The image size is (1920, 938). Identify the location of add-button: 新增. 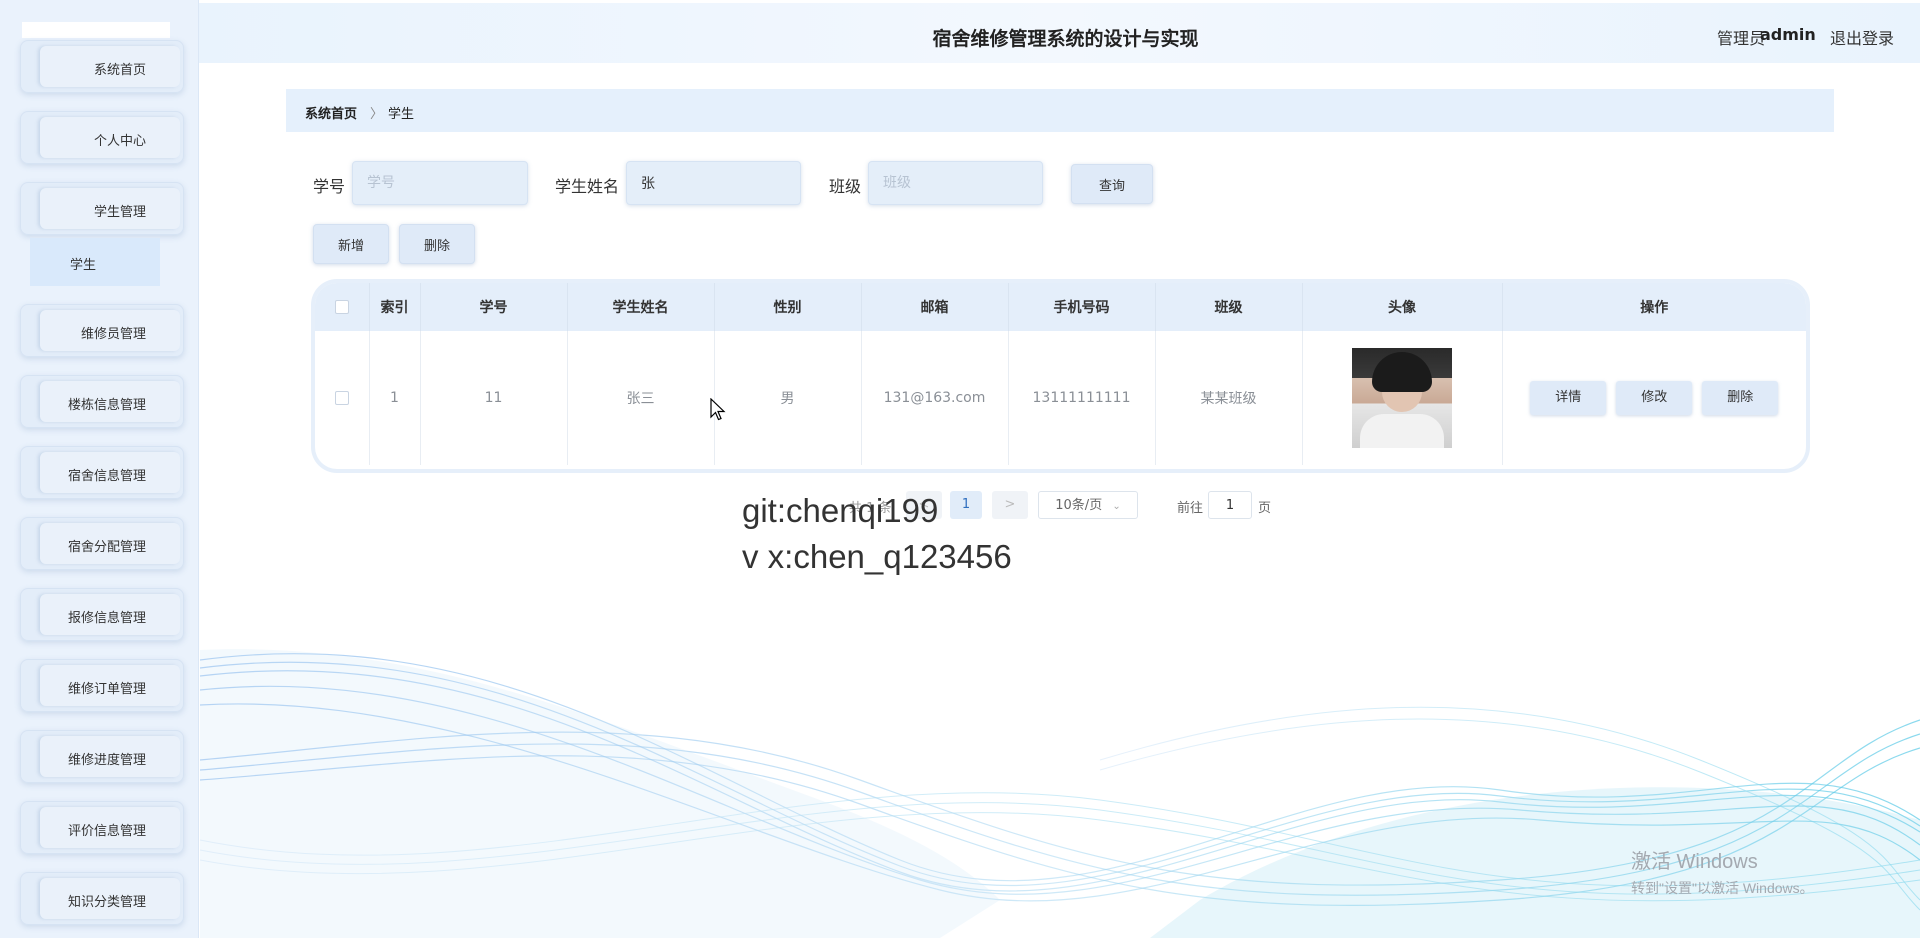
(351, 244).